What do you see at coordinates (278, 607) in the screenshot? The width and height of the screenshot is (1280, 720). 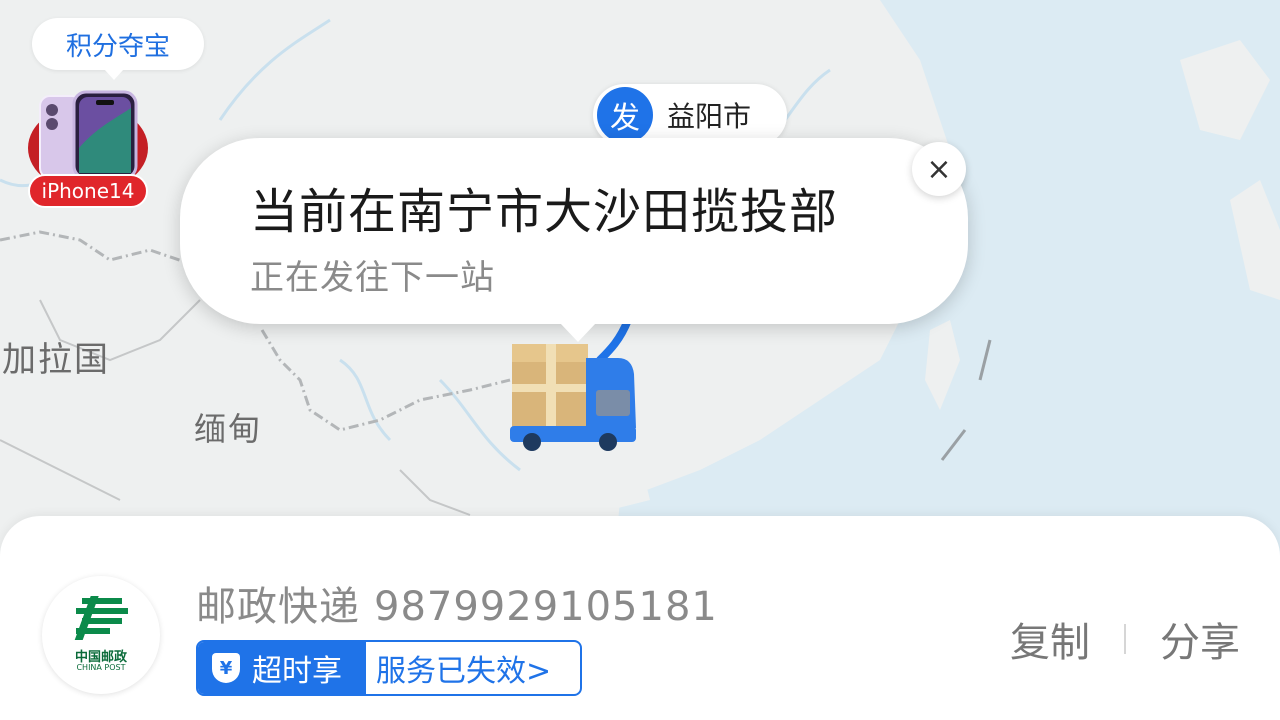 I see `carrier-name: 邮政快递` at bounding box center [278, 607].